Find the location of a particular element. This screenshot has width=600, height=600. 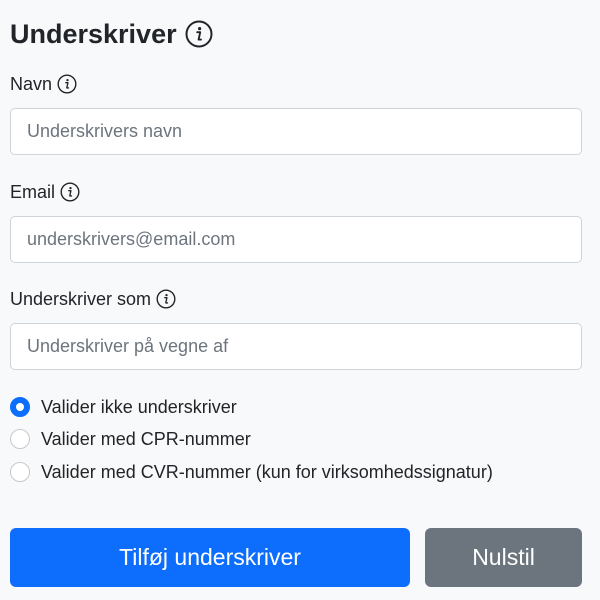

radio-label: Valider ikke underskriver is located at coordinates (139, 406).